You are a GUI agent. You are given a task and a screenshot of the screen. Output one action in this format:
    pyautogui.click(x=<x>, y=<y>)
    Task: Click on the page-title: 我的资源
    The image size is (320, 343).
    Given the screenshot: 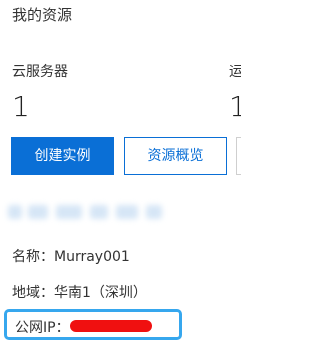 What is the action you would take?
    pyautogui.click(x=42, y=15)
    